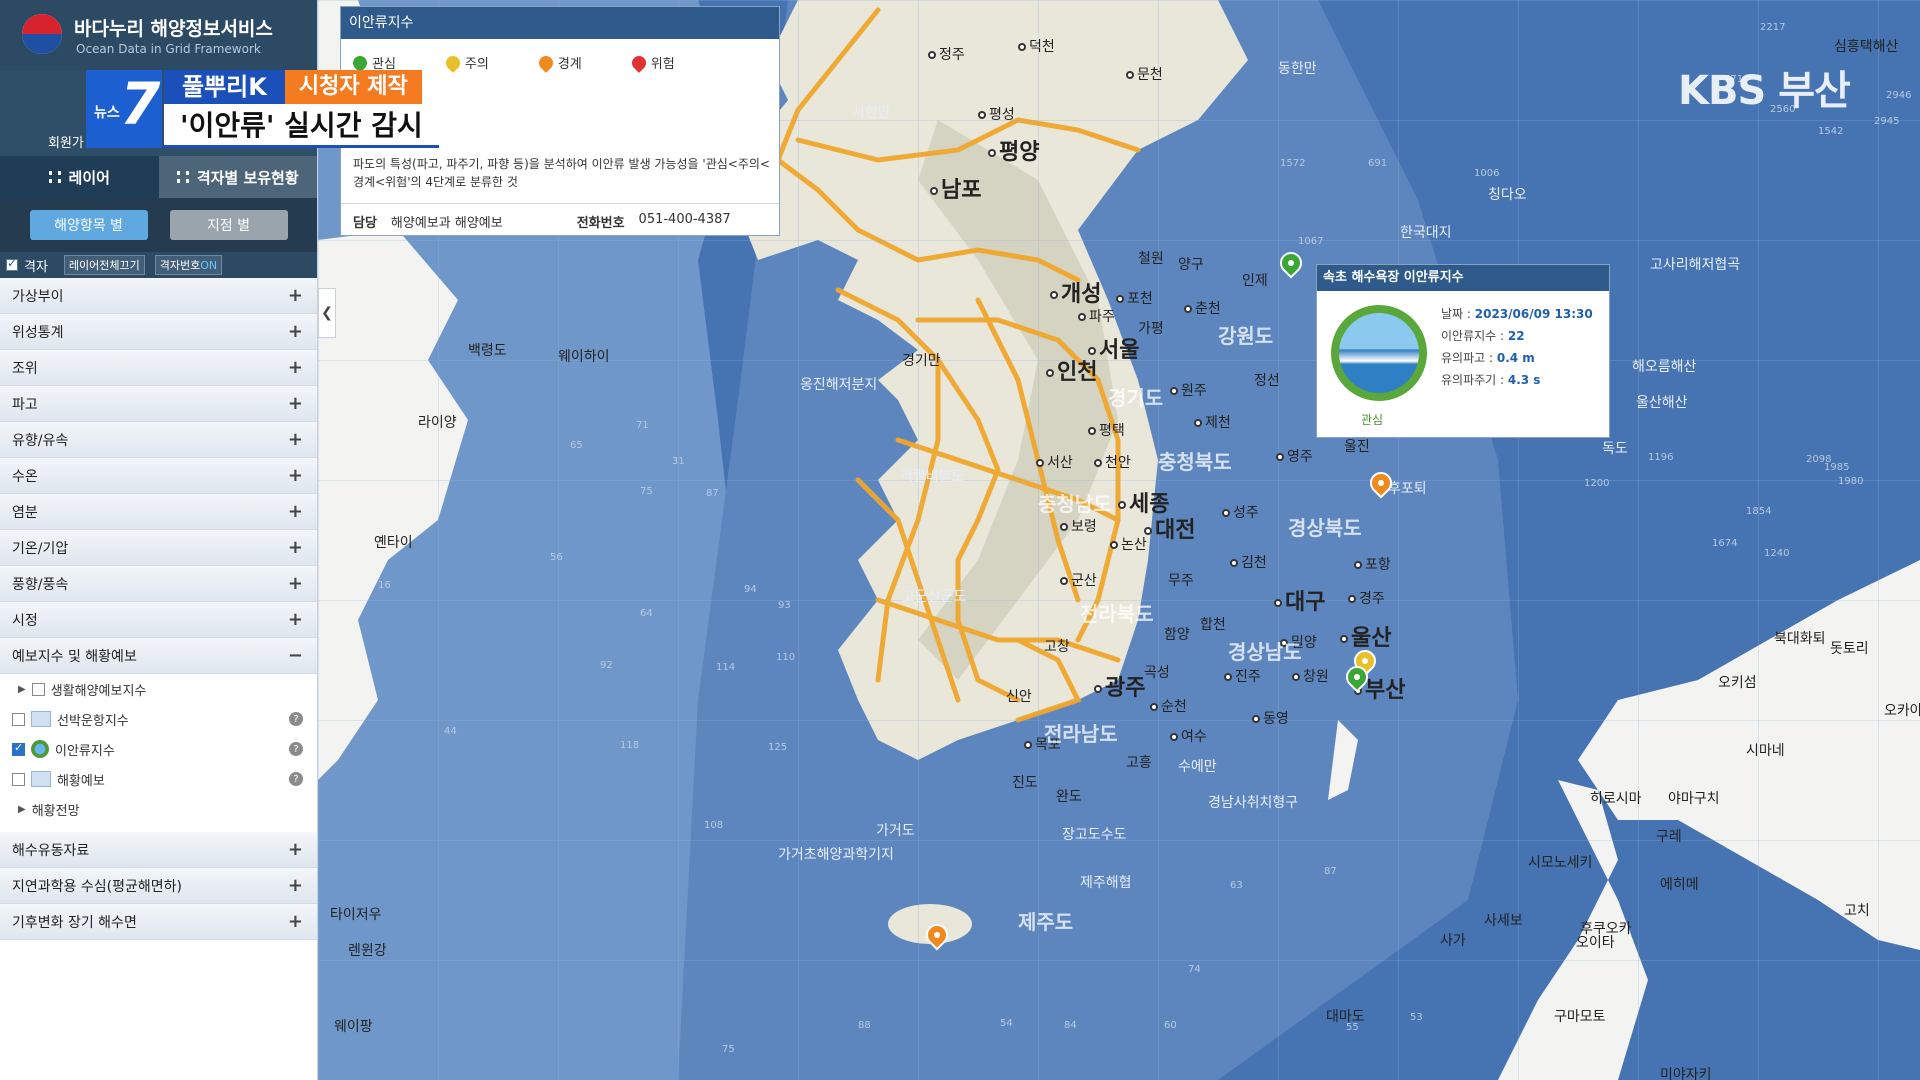  Describe the element at coordinates (1524, 380) in the screenshot. I see `popup-period: 4.3 s` at that location.